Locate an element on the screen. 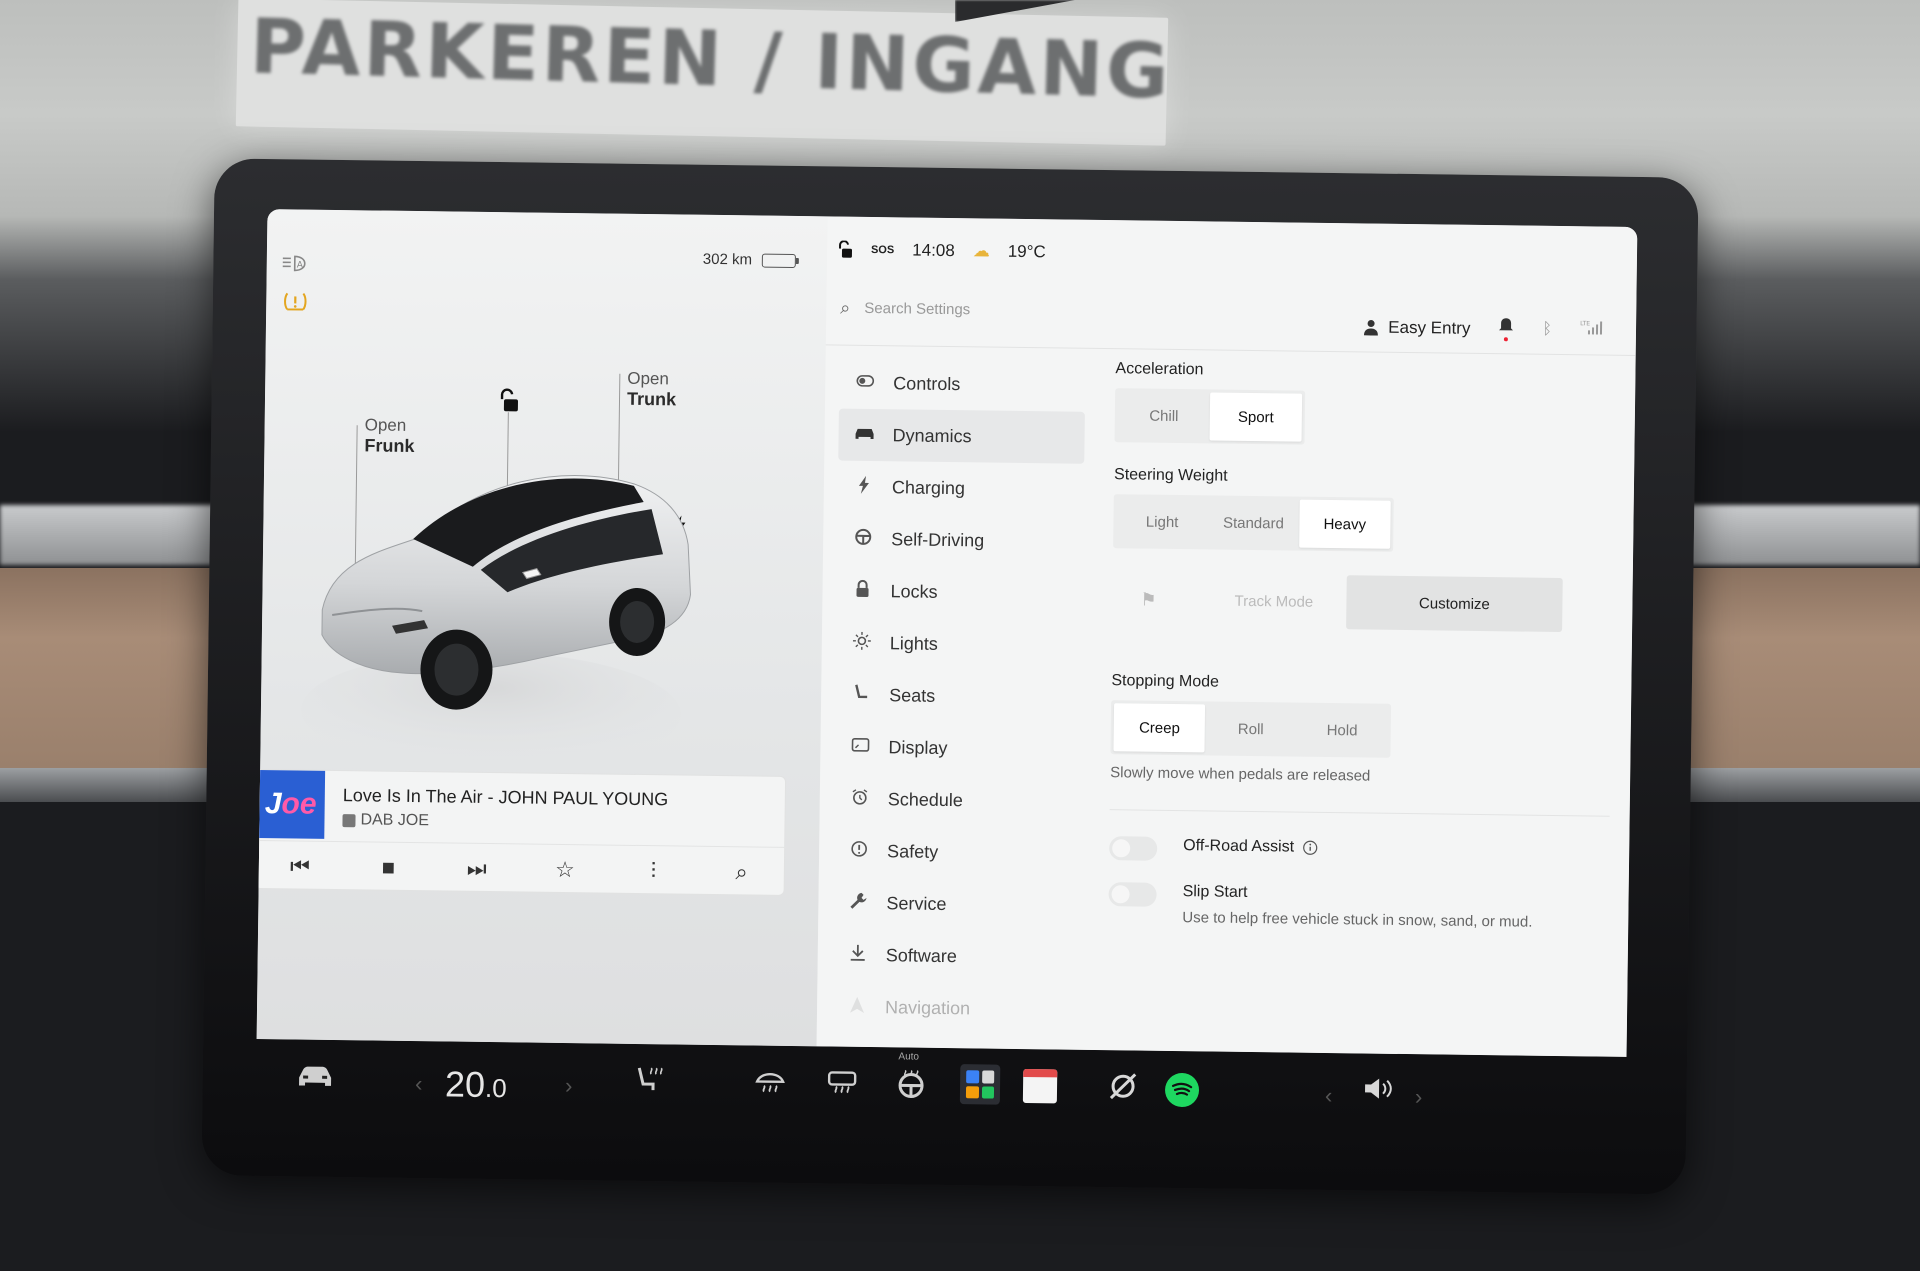 This screenshot has height=1271, width=1920. settings-nav-item-lights: Lights is located at coordinates (959, 644).